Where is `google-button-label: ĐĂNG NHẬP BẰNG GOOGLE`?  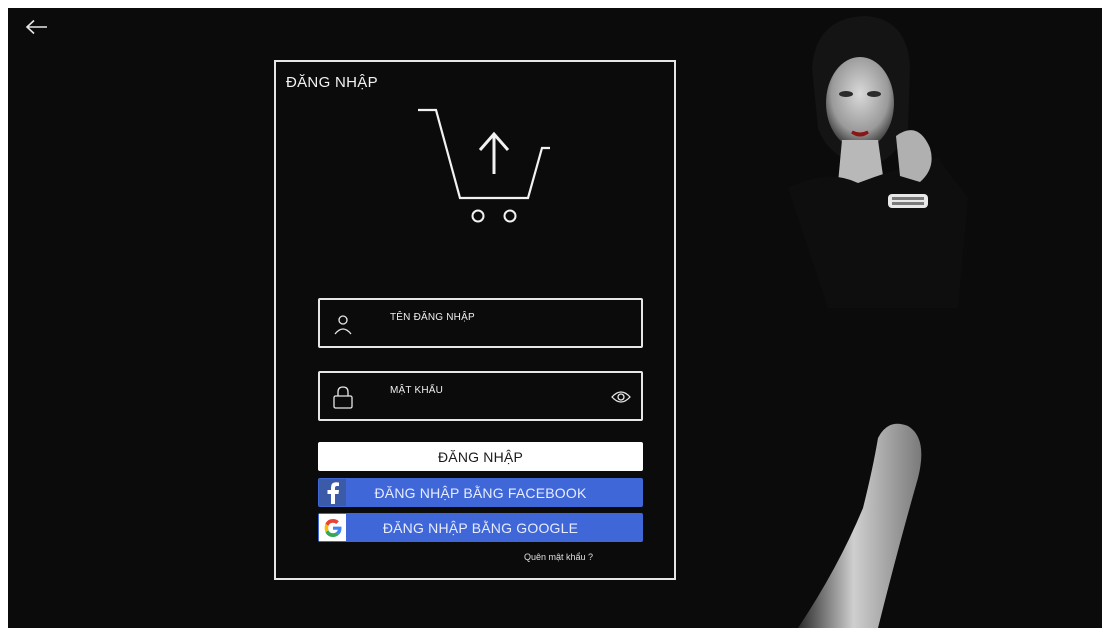 google-button-label: ĐĂNG NHẬP BẰNG GOOGLE is located at coordinates (480, 527).